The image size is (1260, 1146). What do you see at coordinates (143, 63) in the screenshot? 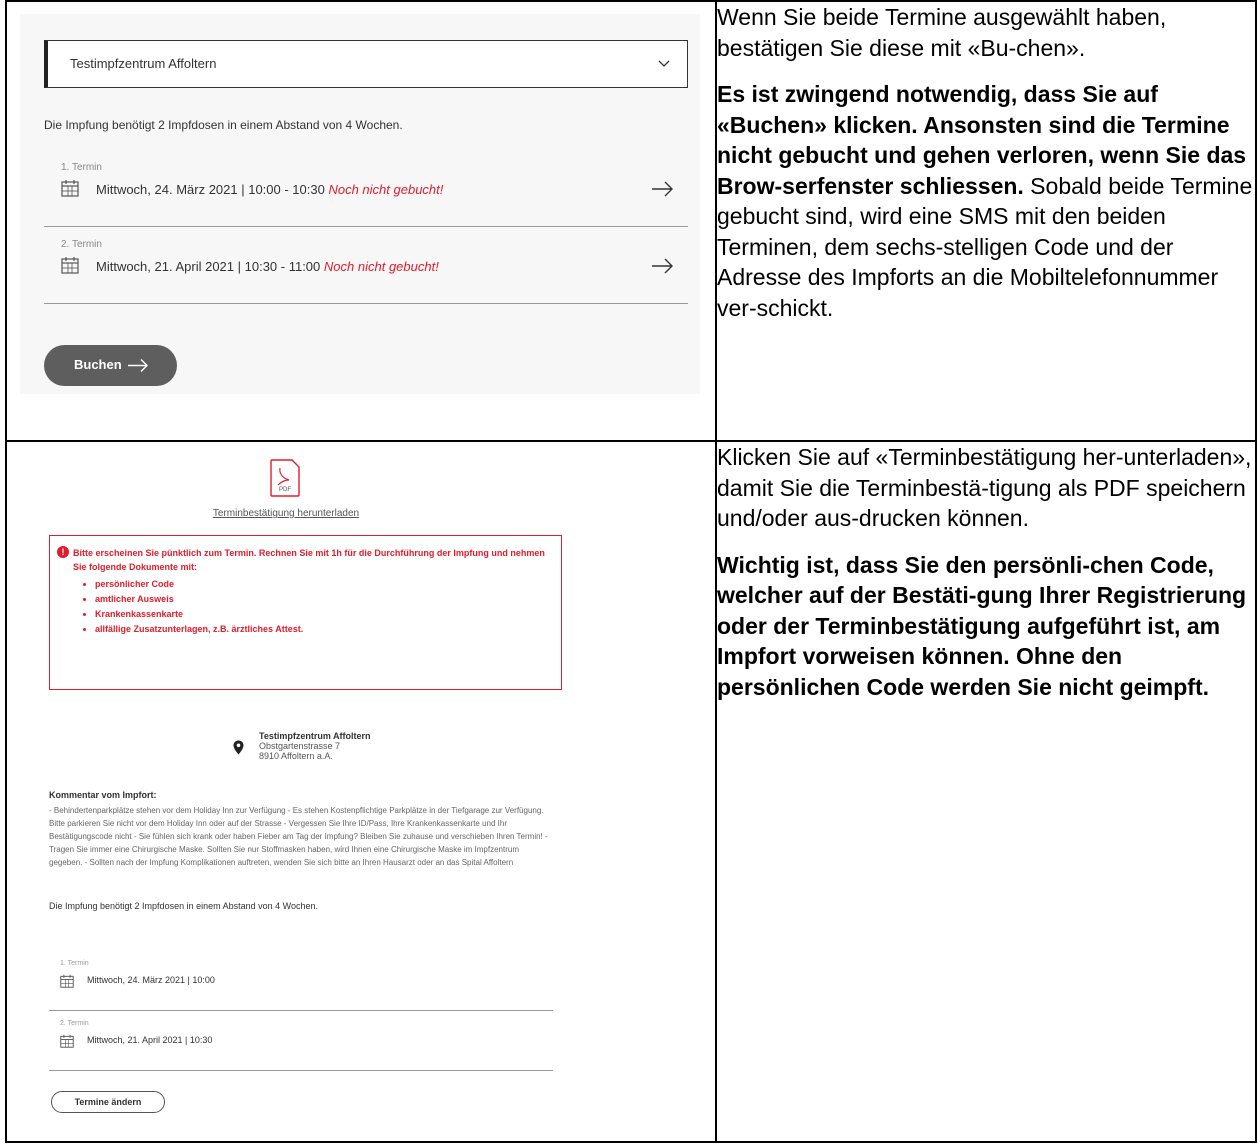
I see `select-value: Testimpfzentrum Affoltern` at bounding box center [143, 63].